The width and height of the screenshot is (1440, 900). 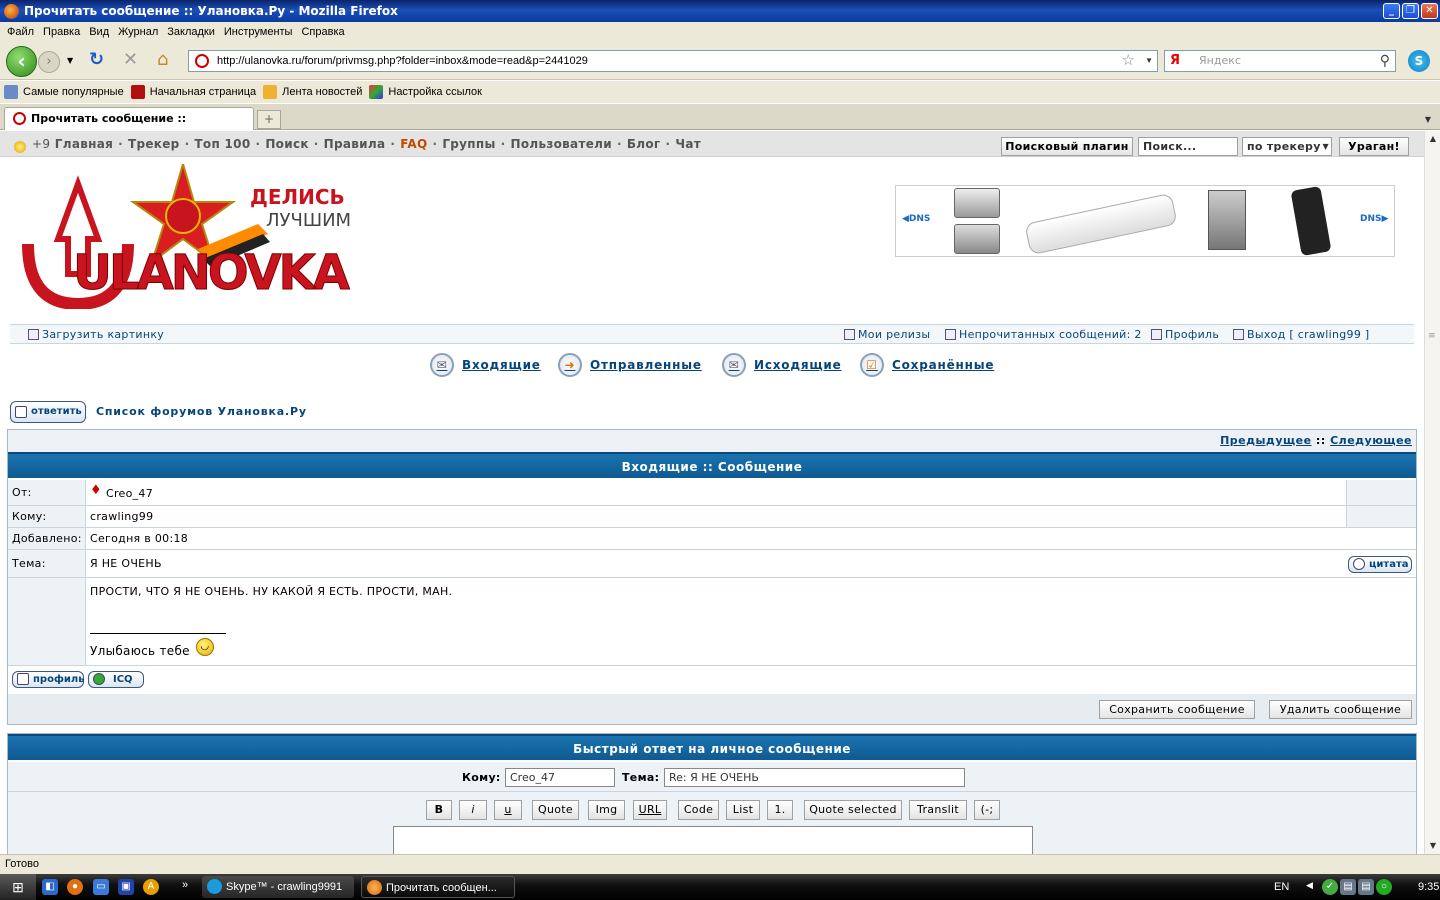 I want to click on tab-outbox: ✉ Исходящие, so click(x=782, y=365).